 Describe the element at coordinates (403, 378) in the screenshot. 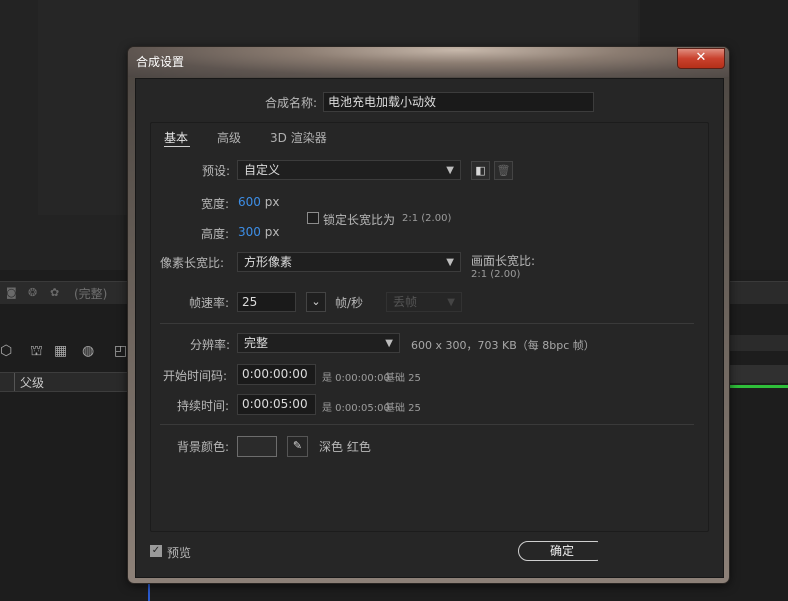

I see `start-timecode-base: 基础 25` at that location.